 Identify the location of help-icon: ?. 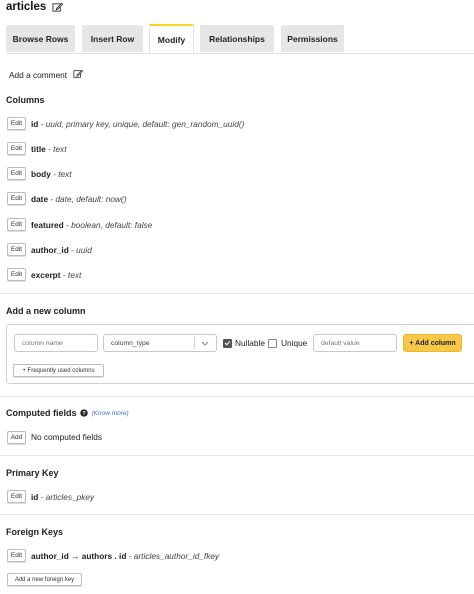
(83, 413).